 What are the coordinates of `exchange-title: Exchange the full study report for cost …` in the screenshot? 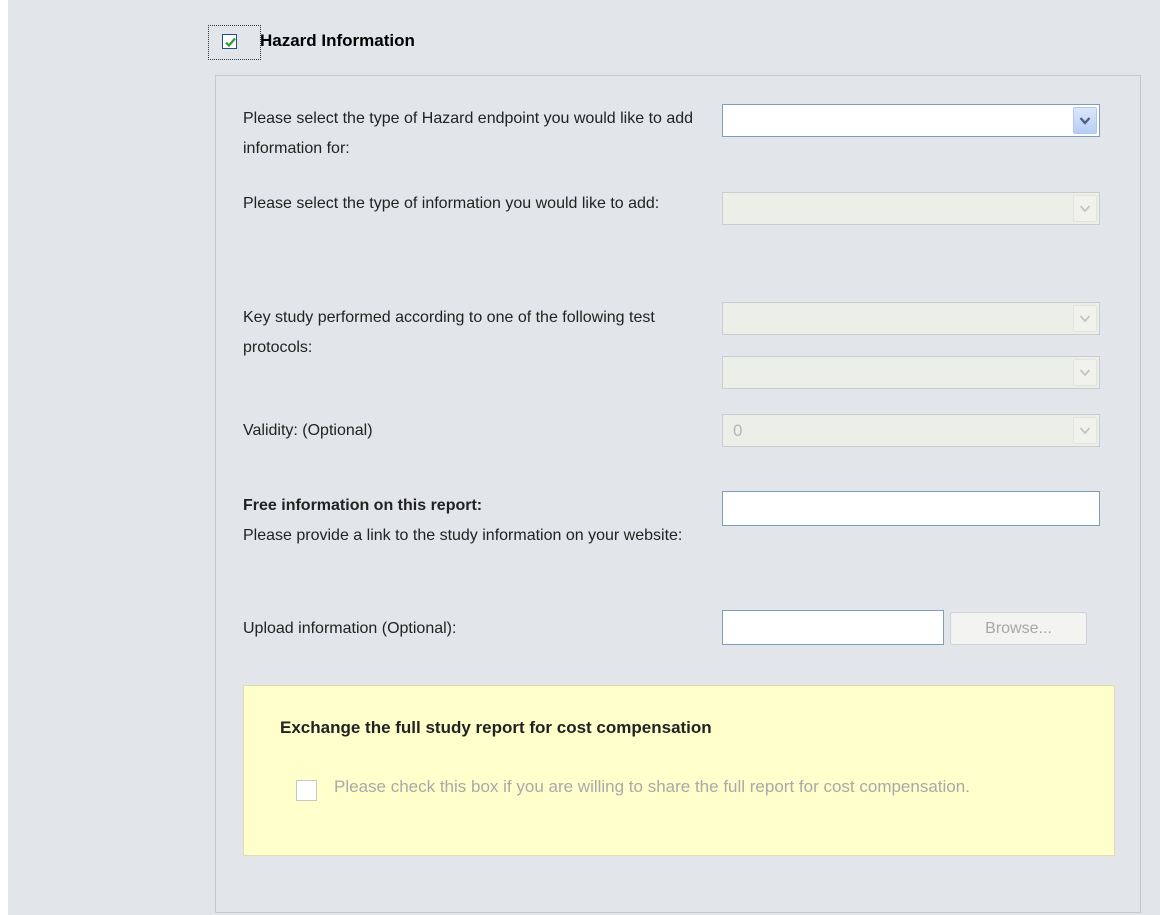 It's located at (496, 727).